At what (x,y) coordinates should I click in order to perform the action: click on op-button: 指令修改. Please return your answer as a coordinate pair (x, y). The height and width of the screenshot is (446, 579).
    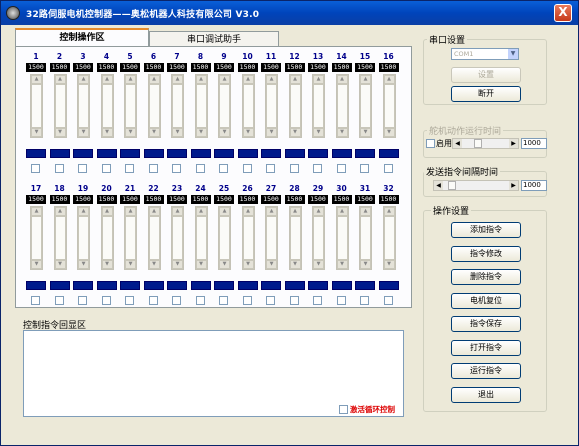
    Looking at the image, I should click on (486, 253).